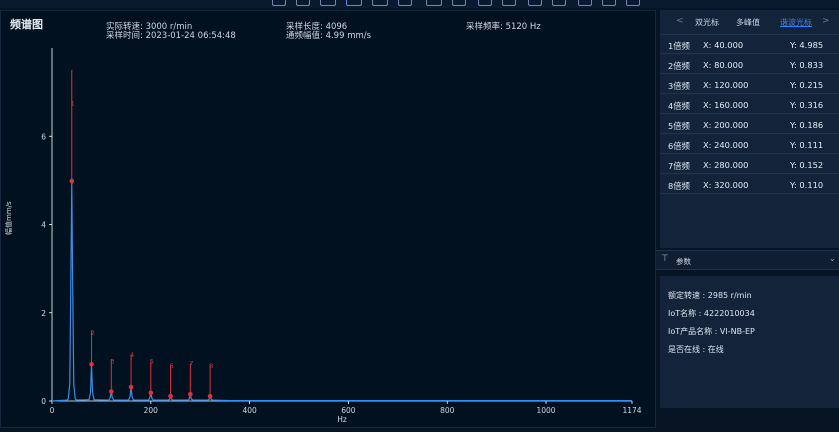  What do you see at coordinates (171, 366) in the screenshot?
I see `cursor-label: 6` at bounding box center [171, 366].